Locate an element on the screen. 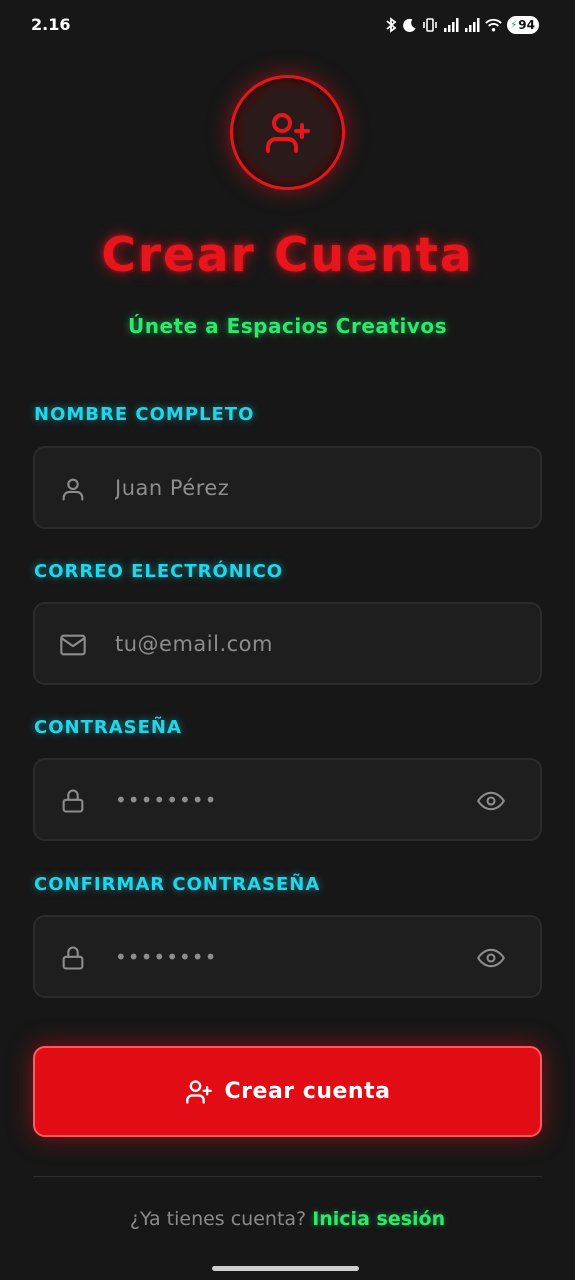 This screenshot has height=1280, width=575. email-field is located at coordinates (287, 643).